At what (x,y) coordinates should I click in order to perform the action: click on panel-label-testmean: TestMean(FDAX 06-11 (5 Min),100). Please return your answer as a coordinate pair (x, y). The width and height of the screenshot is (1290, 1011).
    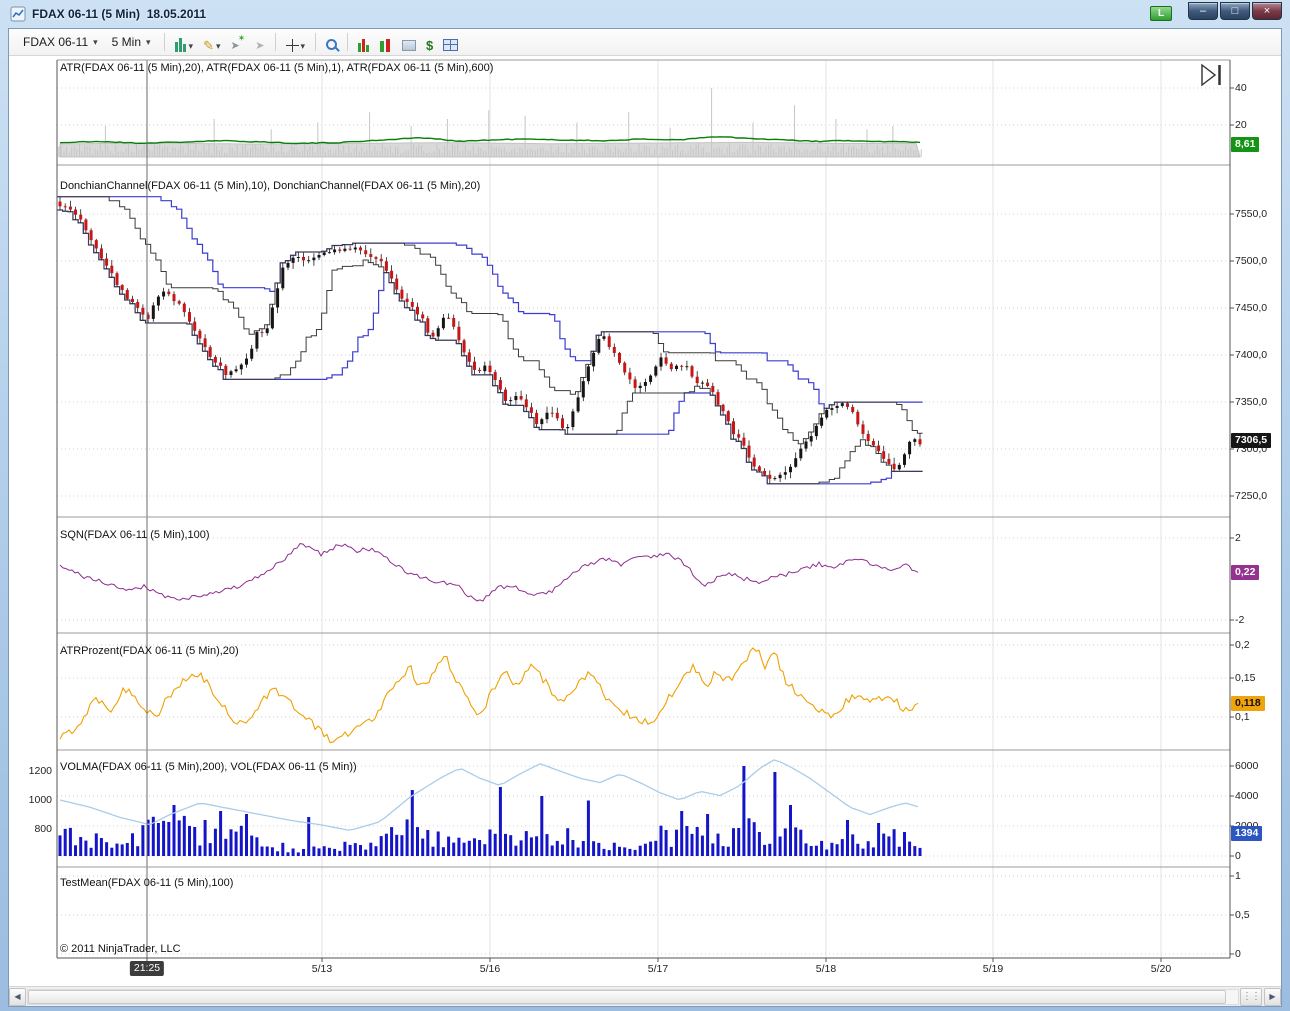
    Looking at the image, I should click on (147, 883).